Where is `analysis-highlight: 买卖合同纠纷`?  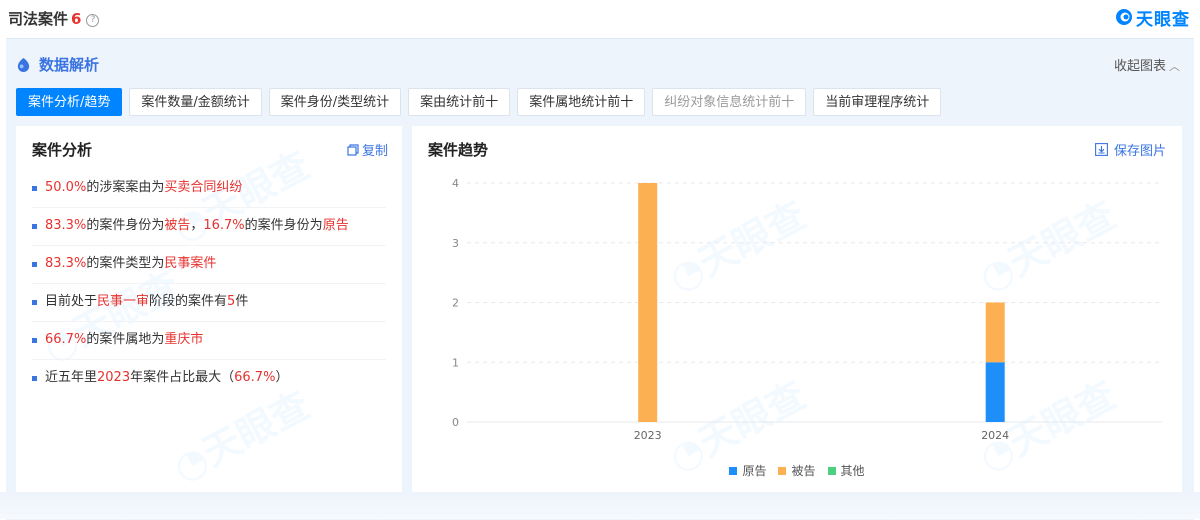
analysis-highlight: 买卖合同纠纷 is located at coordinates (203, 187).